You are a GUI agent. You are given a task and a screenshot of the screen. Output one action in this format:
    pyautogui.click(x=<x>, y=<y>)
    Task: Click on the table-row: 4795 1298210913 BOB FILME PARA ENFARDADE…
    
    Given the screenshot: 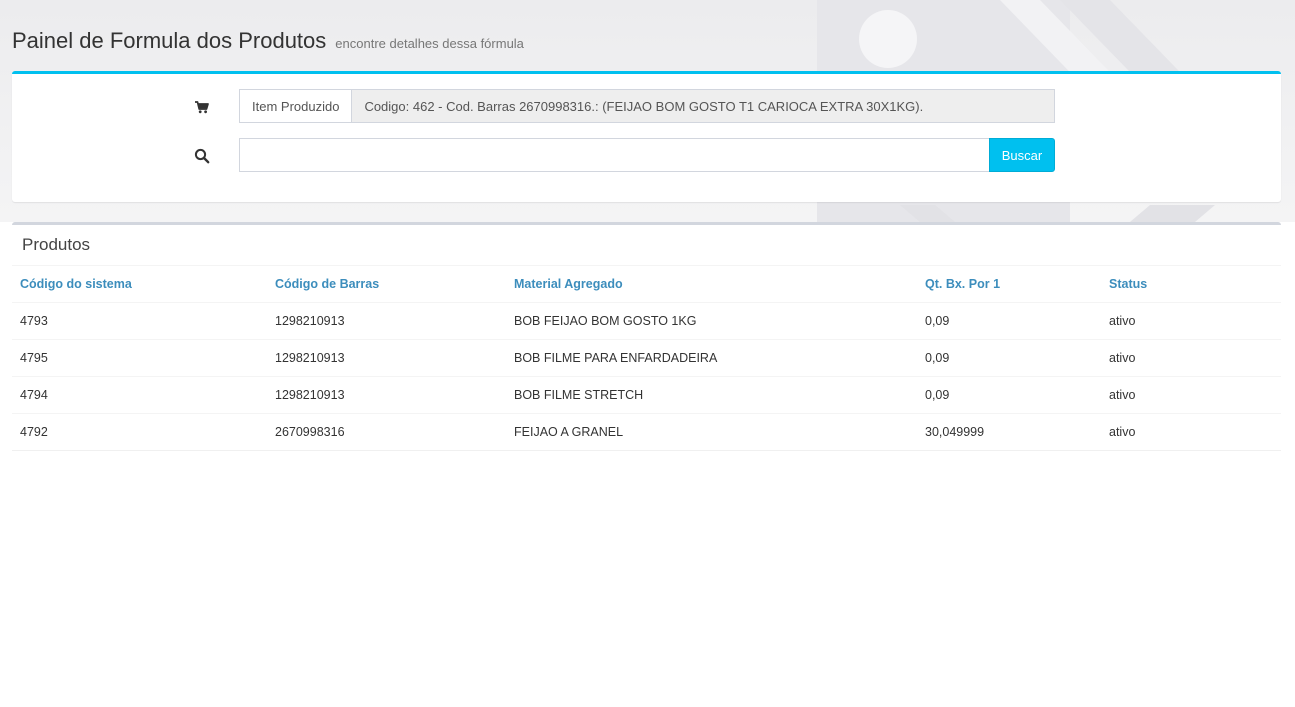 What is the action you would take?
    pyautogui.click(x=646, y=358)
    